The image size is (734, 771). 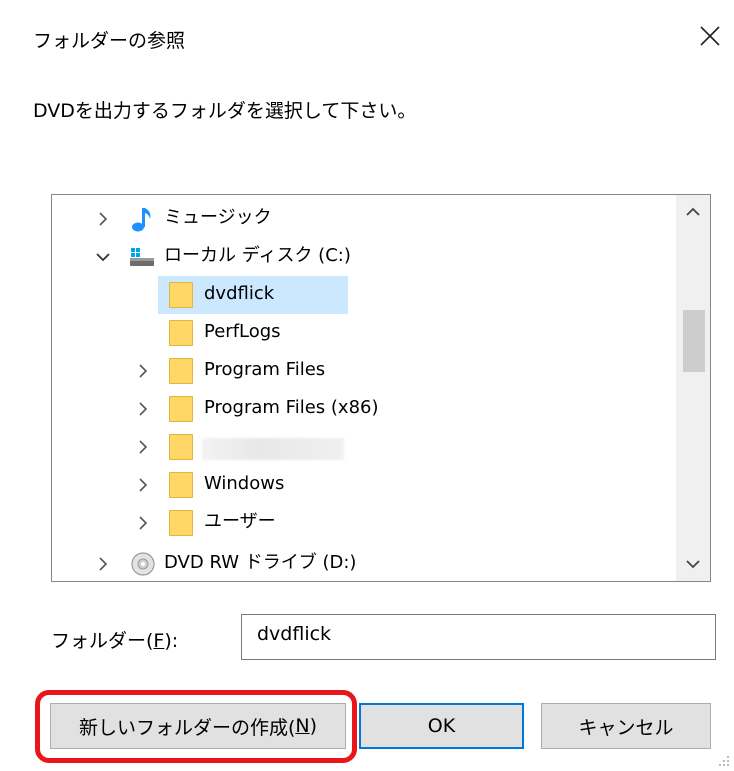 I want to click on tree-item-label: Program Files (x86), so click(x=291, y=407).